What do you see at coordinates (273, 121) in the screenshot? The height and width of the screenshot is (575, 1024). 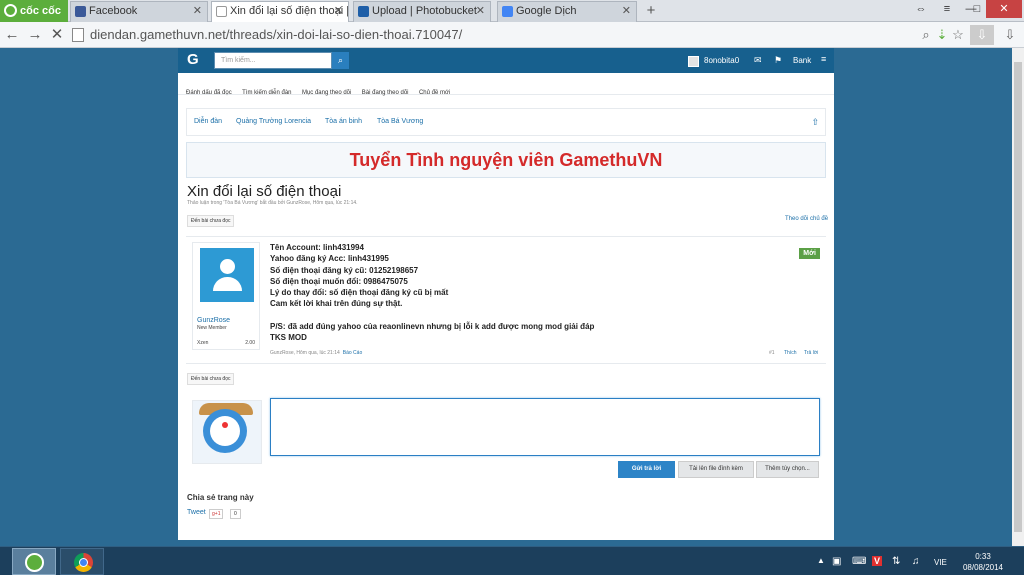 I see `breadcrumb-lorencia: Quảng Trường Lorencia` at bounding box center [273, 121].